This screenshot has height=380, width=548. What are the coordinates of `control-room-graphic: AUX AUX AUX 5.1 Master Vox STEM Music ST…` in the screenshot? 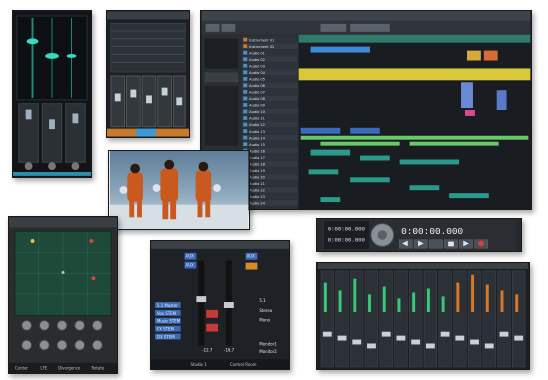 It's located at (220, 305).